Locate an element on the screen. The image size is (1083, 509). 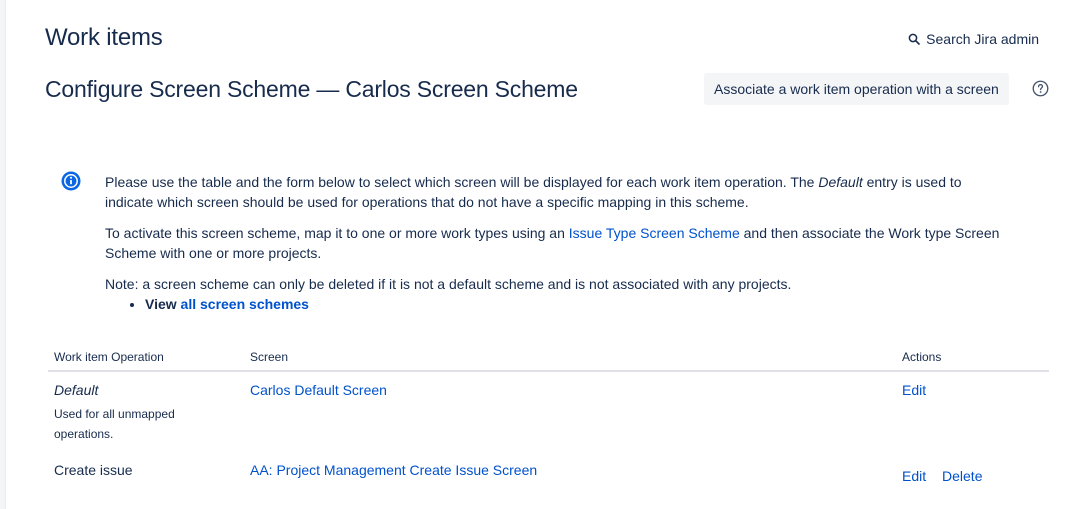
search-jira-admin-label: Search Jira admin is located at coordinates (982, 39).